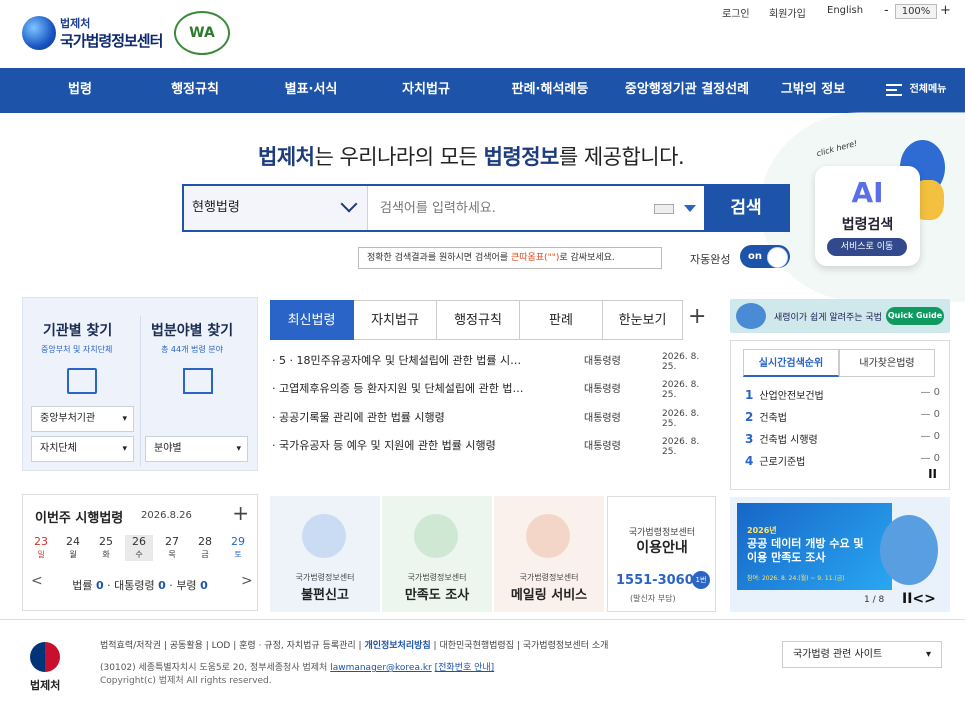 This screenshot has width=965, height=706. I want to click on mailing-tile: 국가법령정보센터 메일링 서비스, so click(549, 554).